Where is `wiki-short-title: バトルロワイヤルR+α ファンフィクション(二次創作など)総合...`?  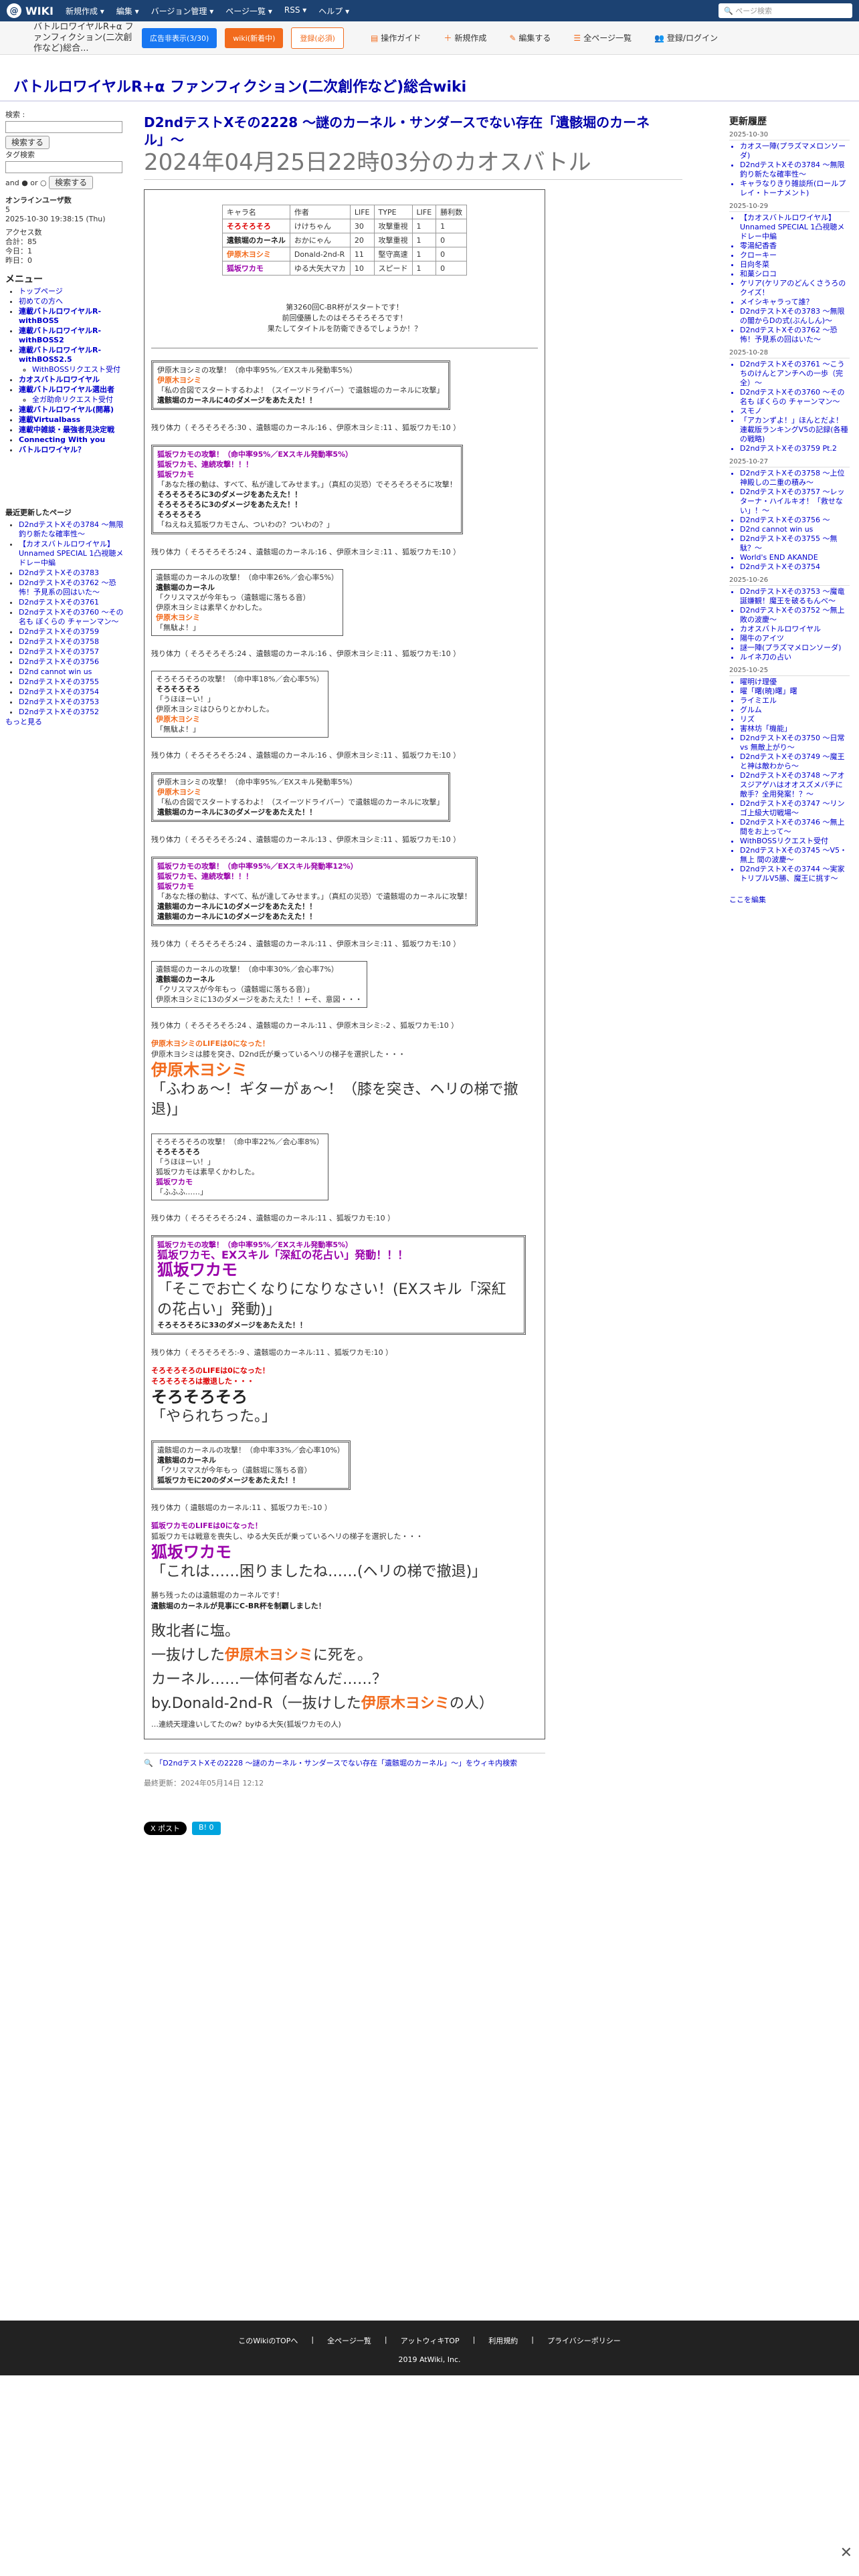 wiki-short-title: バトルロワイヤルR+α ファンフィクション(二次創作など)総合... is located at coordinates (67, 38).